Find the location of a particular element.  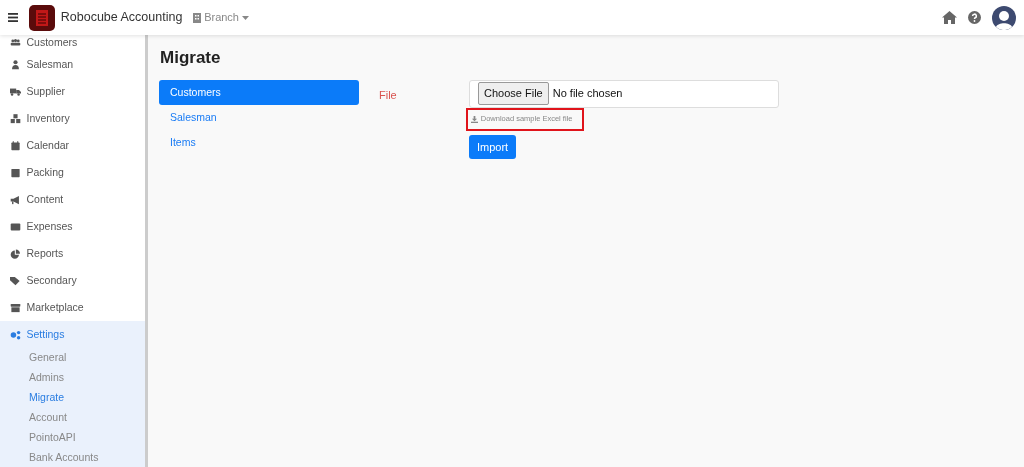

sidebar-item: Secondary is located at coordinates (72, 280).